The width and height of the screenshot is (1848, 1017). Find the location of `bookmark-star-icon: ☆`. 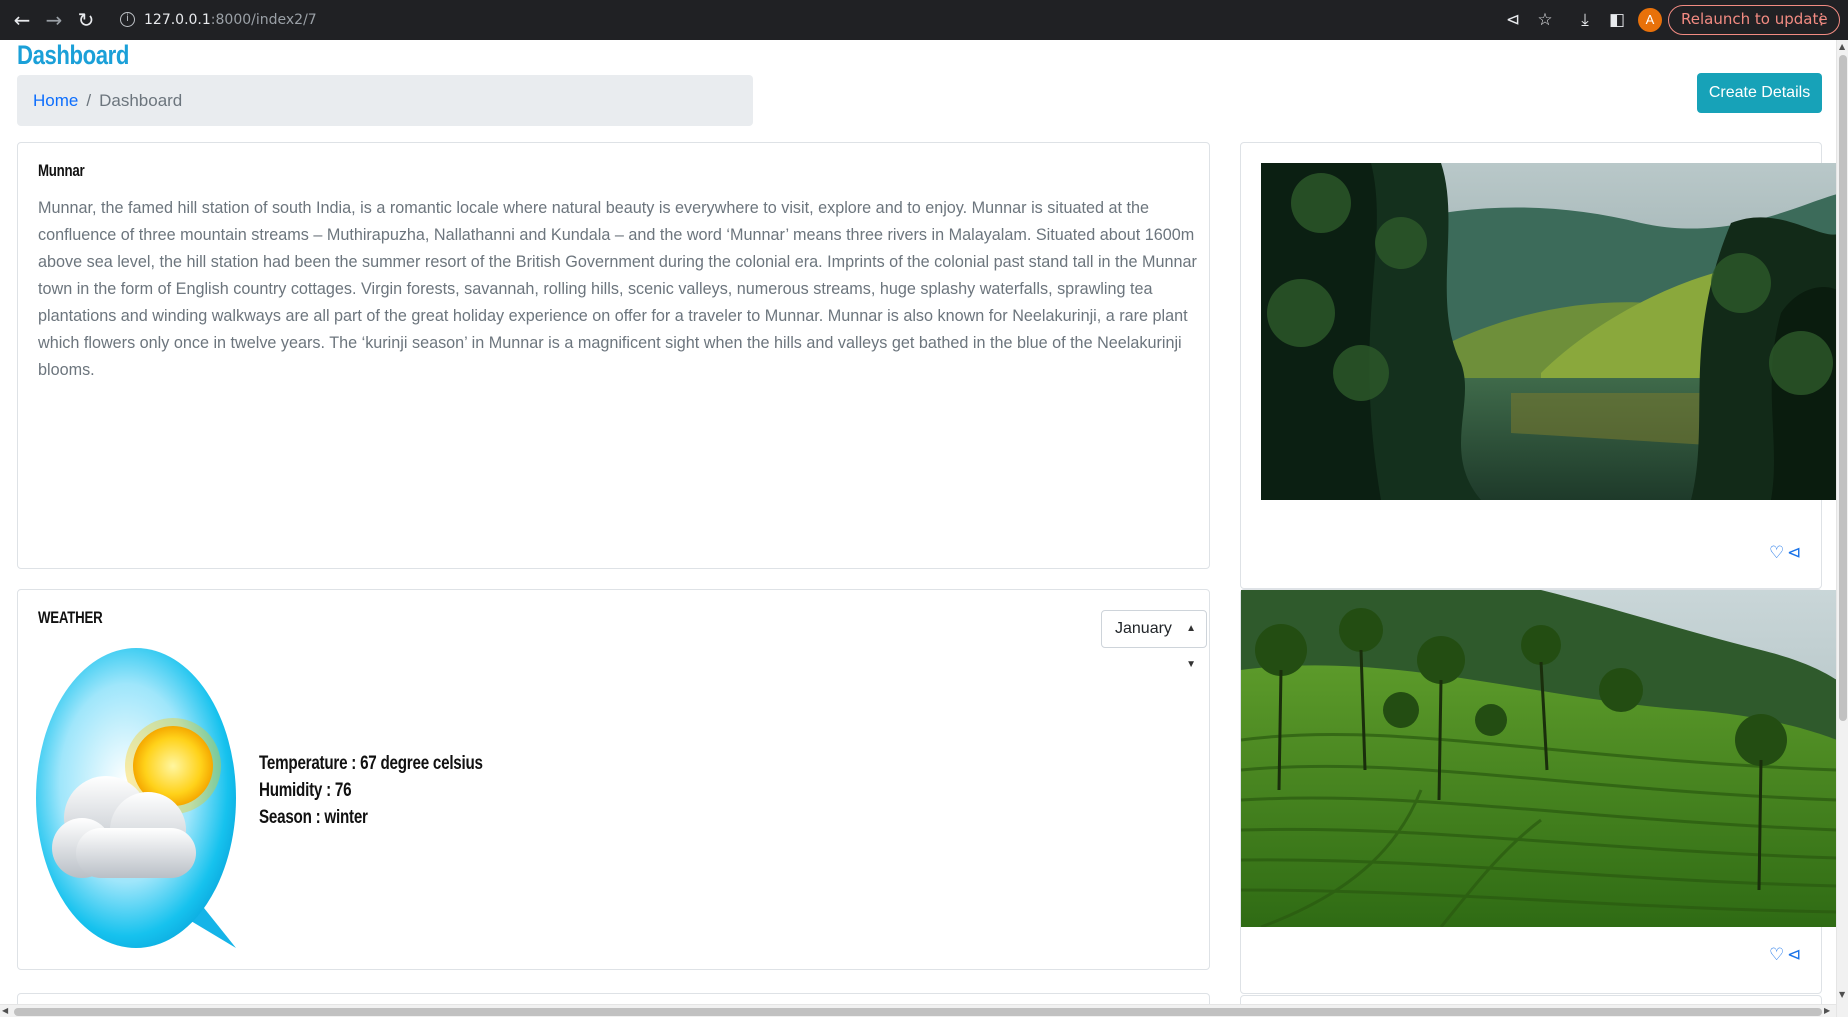

bookmark-star-icon: ☆ is located at coordinates (1545, 20).